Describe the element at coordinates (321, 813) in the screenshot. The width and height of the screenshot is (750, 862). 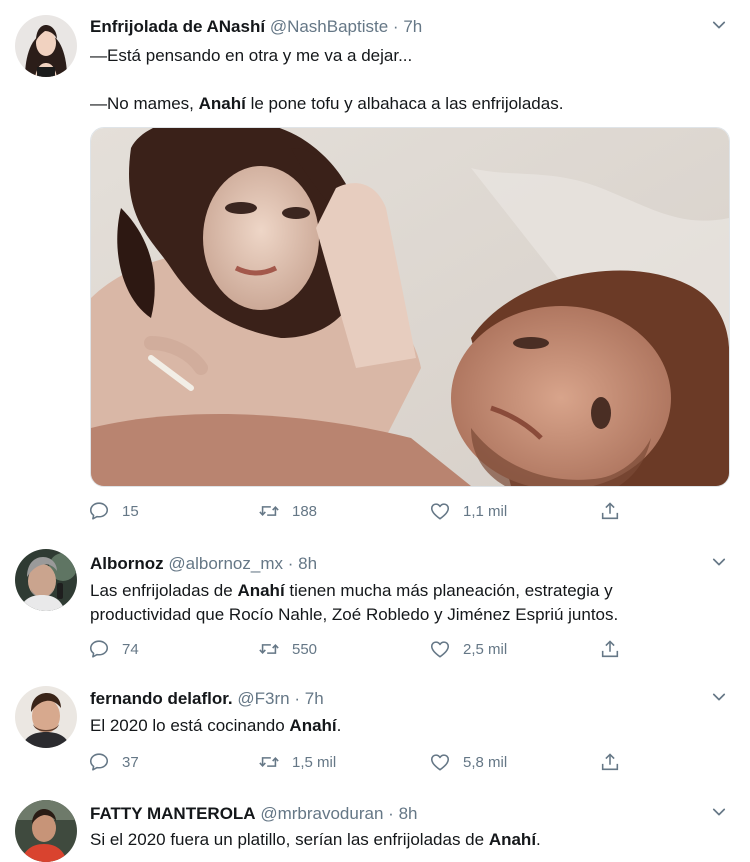
I see `user-handle: @mrbravoduran` at that location.